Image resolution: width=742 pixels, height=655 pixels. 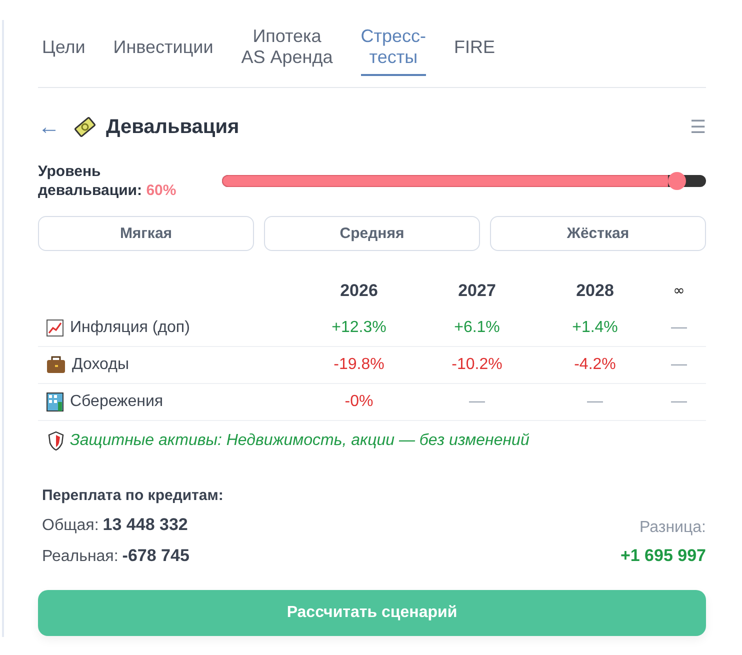 What do you see at coordinates (108, 181) in the screenshot?
I see `slider-label: Уровень девальвации: 60%` at bounding box center [108, 181].